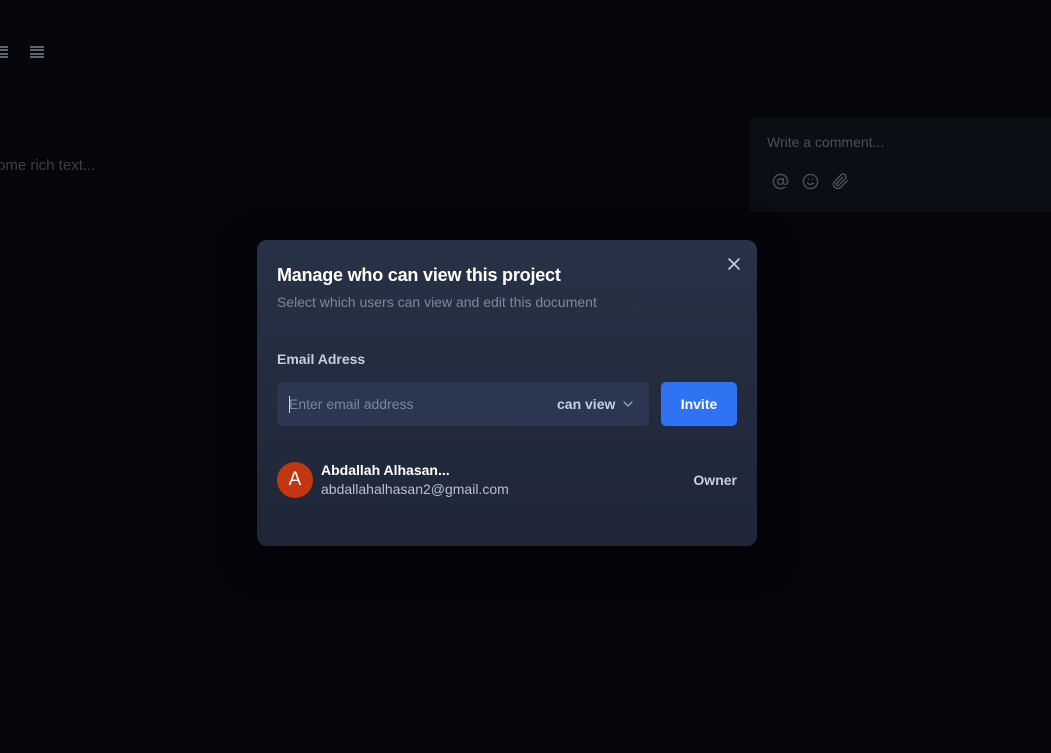 This screenshot has width=1051, height=753. What do you see at coordinates (415, 489) in the screenshot?
I see `member-email: abdallahalhasan2@gmail.com` at bounding box center [415, 489].